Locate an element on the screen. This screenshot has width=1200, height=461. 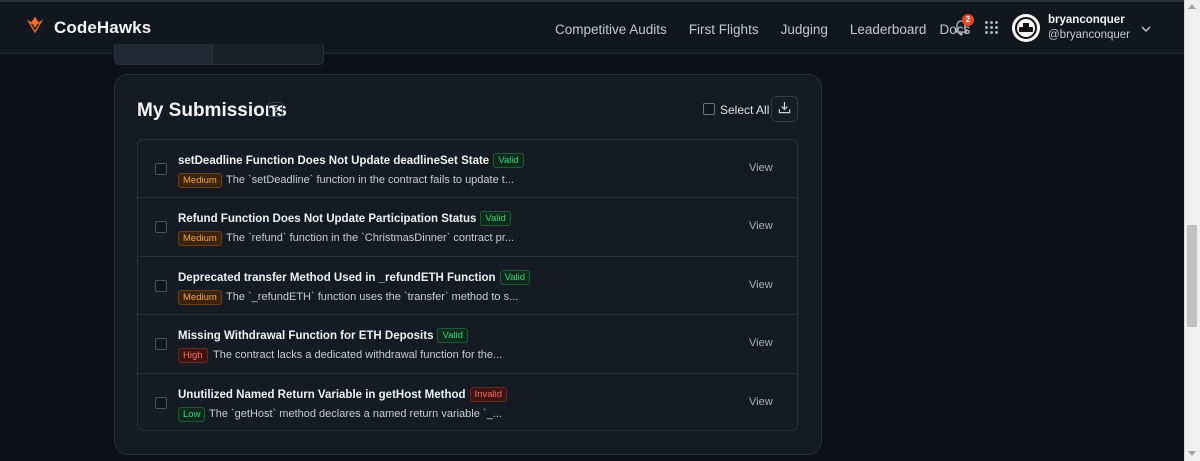
avatar is located at coordinates (1026, 28).